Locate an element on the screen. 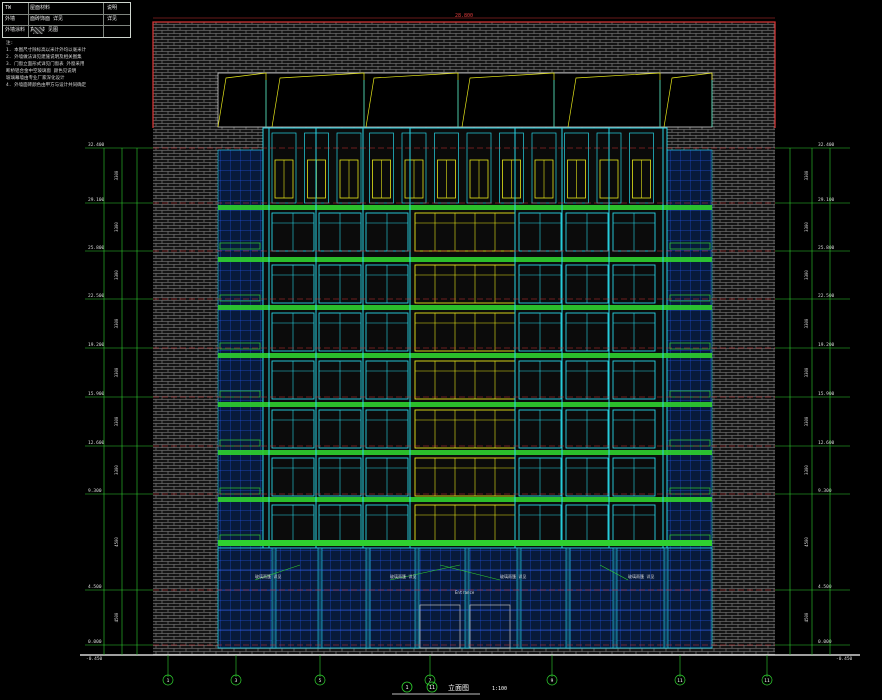  top-dim-label: 28.800 is located at coordinates (464, 16).